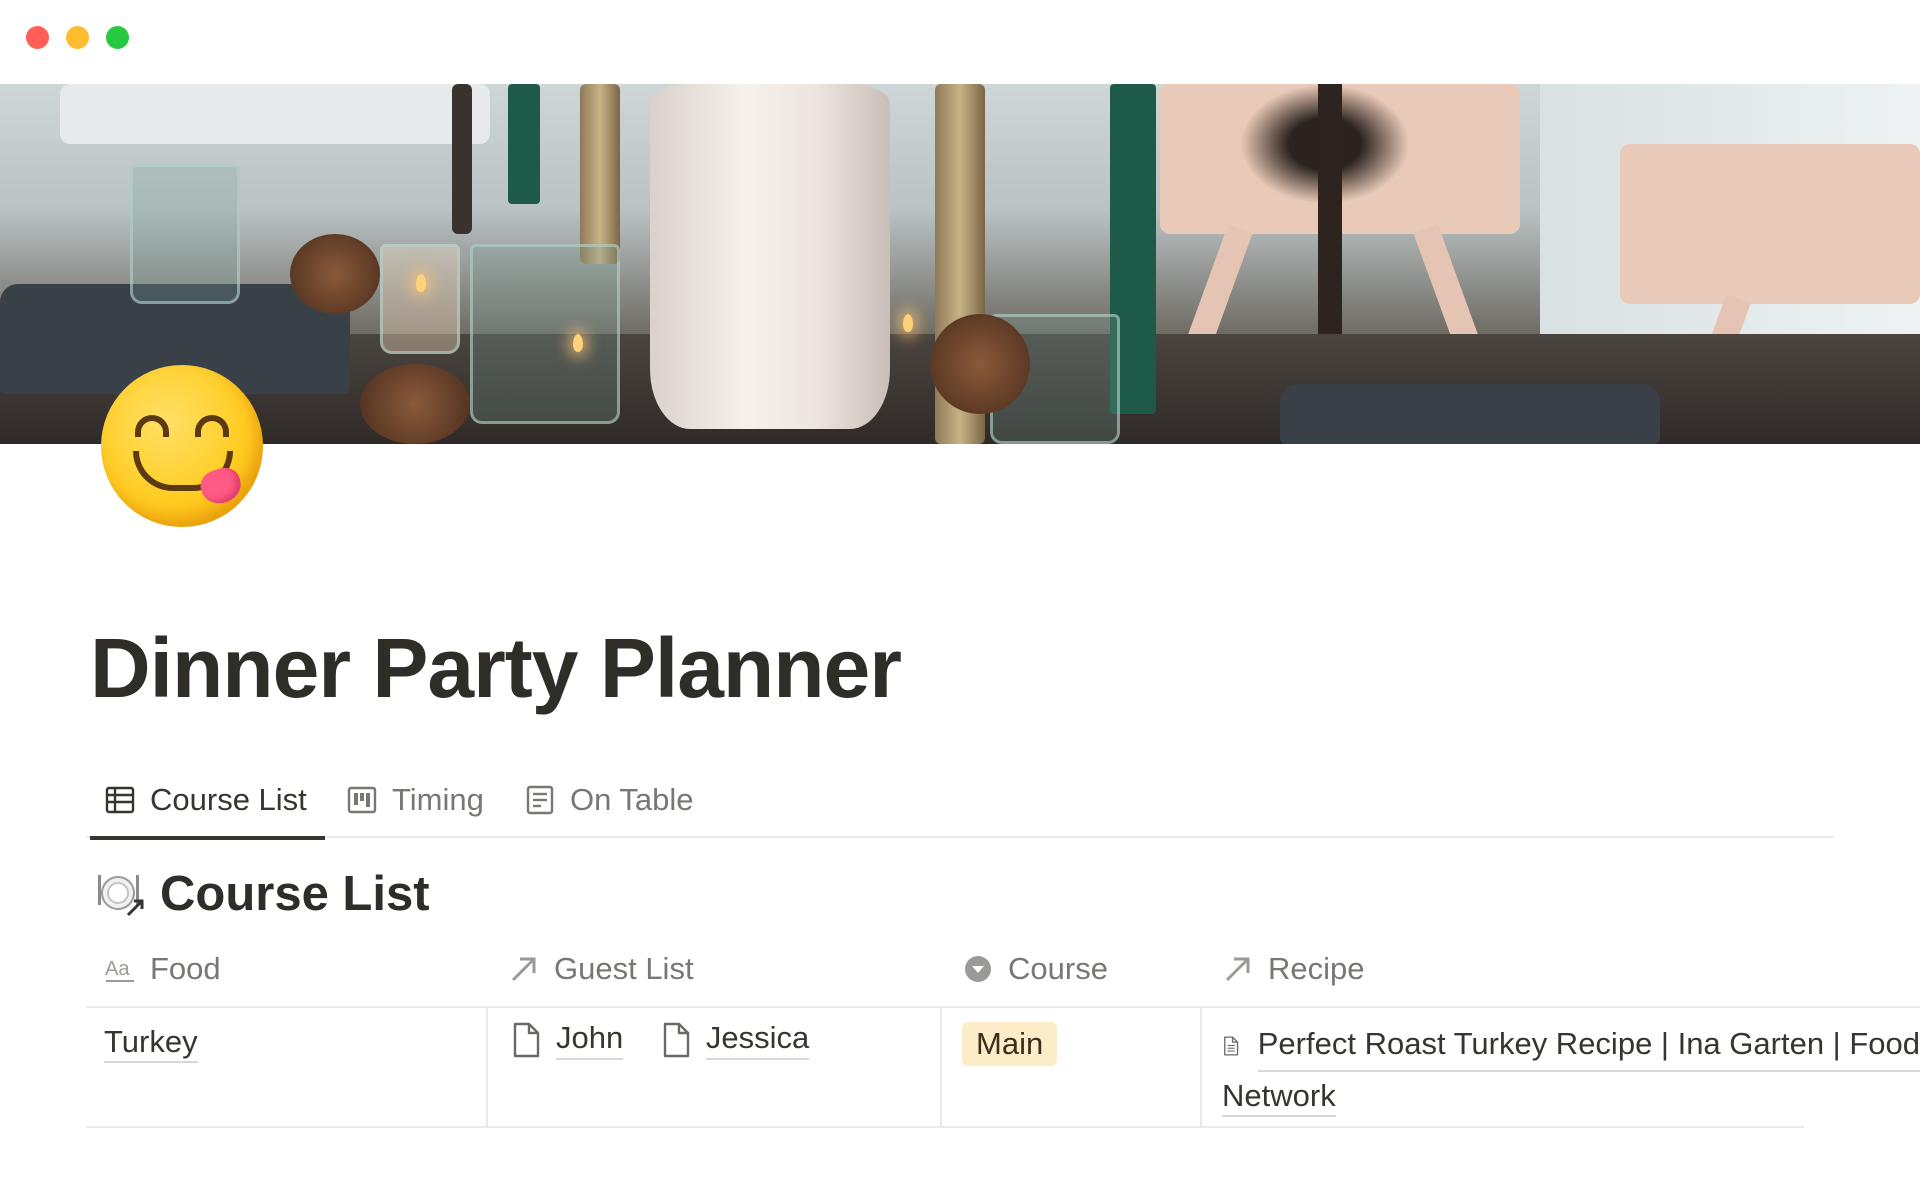 This screenshot has width=1920, height=1200. I want to click on cell-food: Turkey, so click(151, 1043).